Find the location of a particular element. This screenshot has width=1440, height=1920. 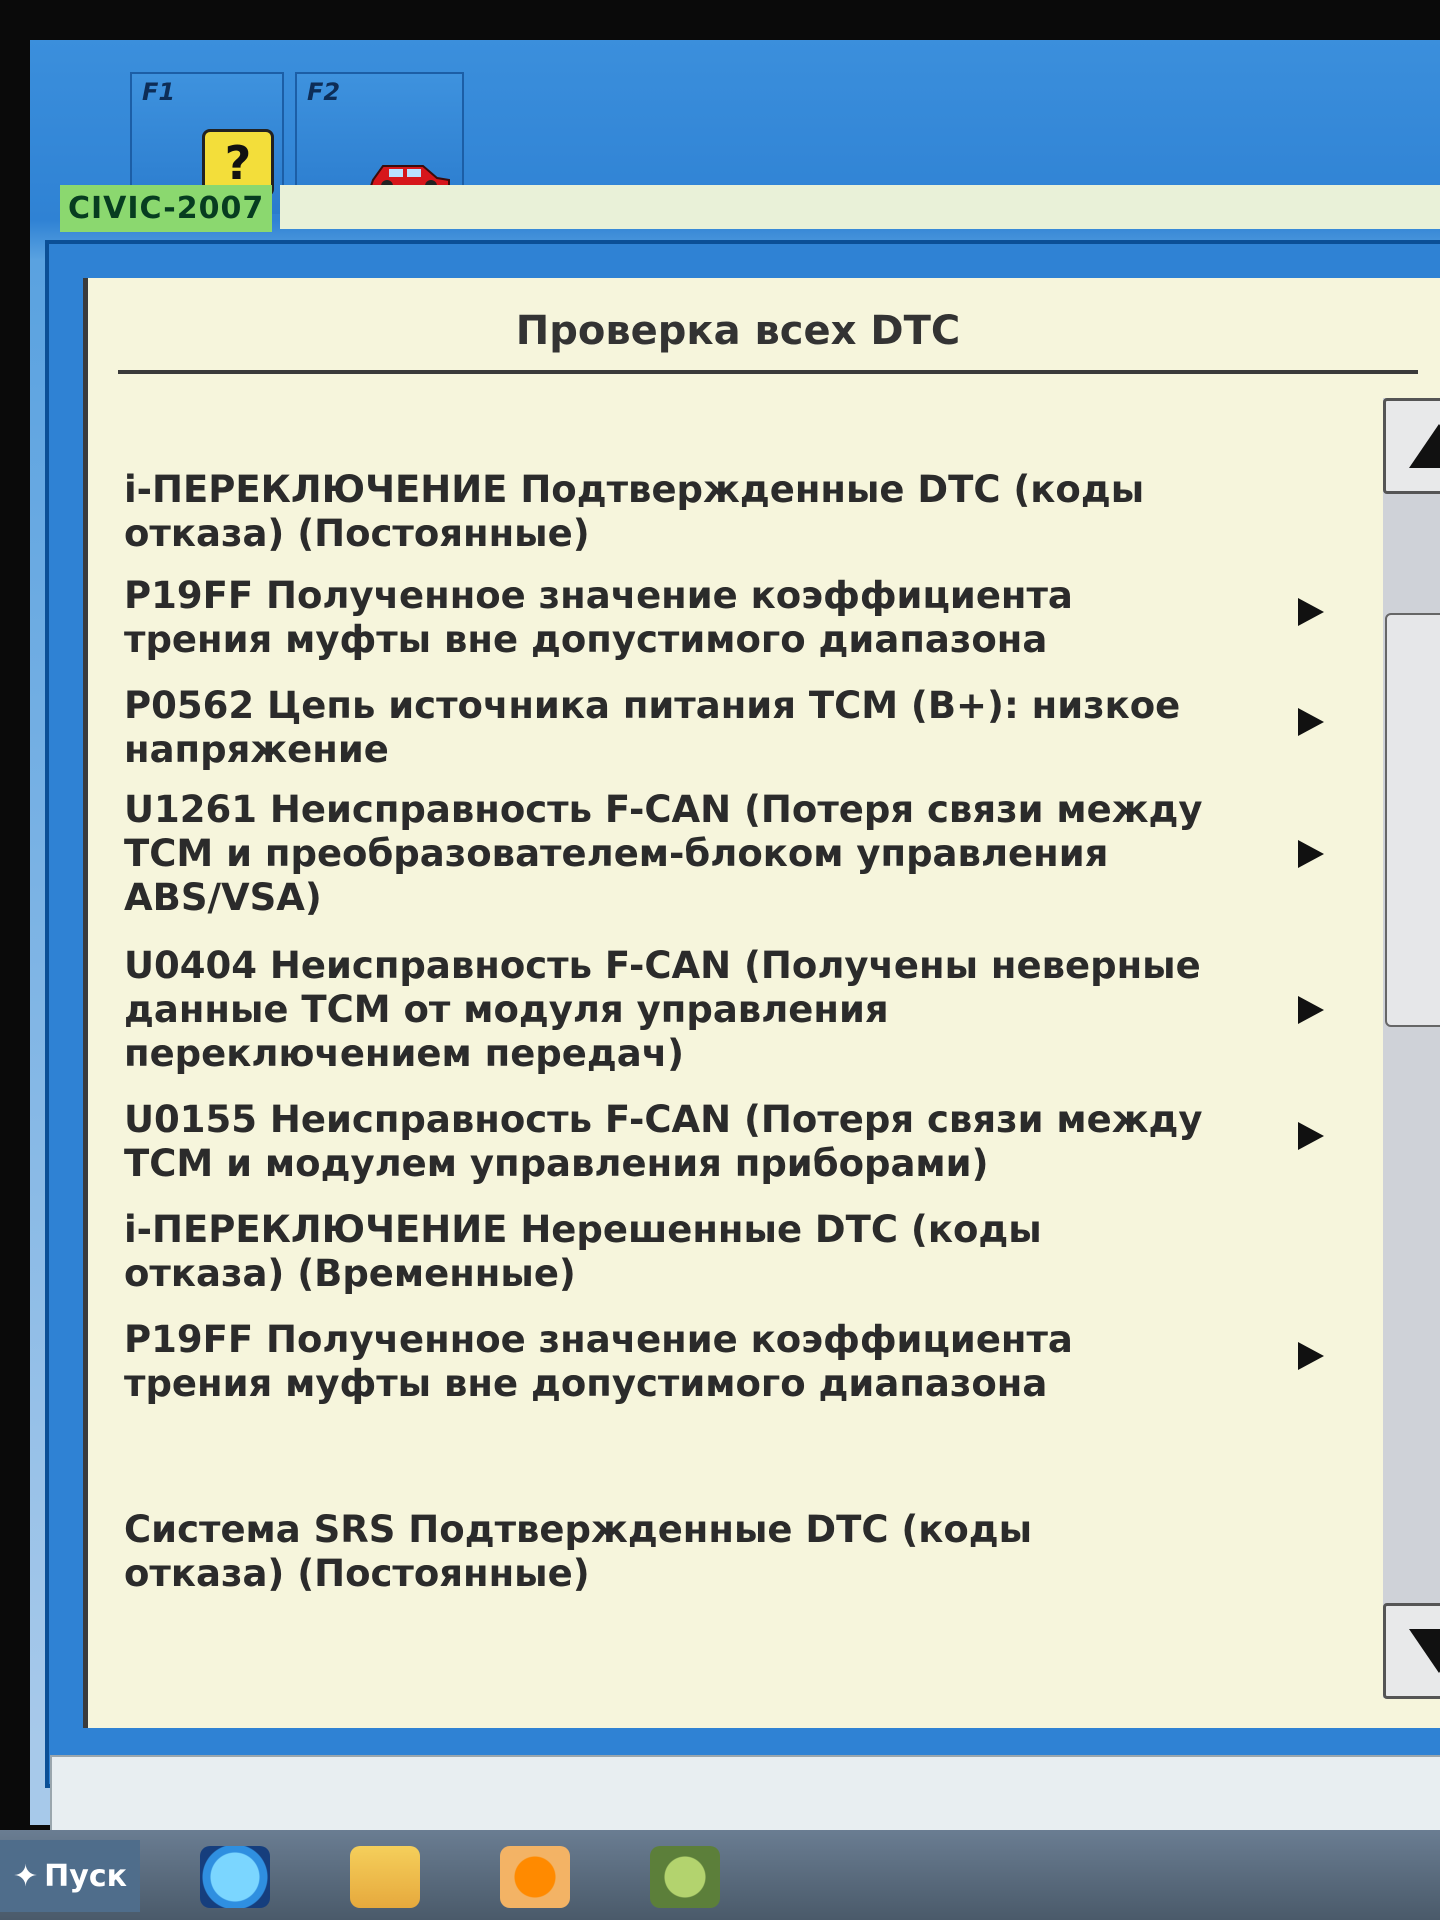

page-title: Проверка всех DTC is located at coordinates (738, 331).